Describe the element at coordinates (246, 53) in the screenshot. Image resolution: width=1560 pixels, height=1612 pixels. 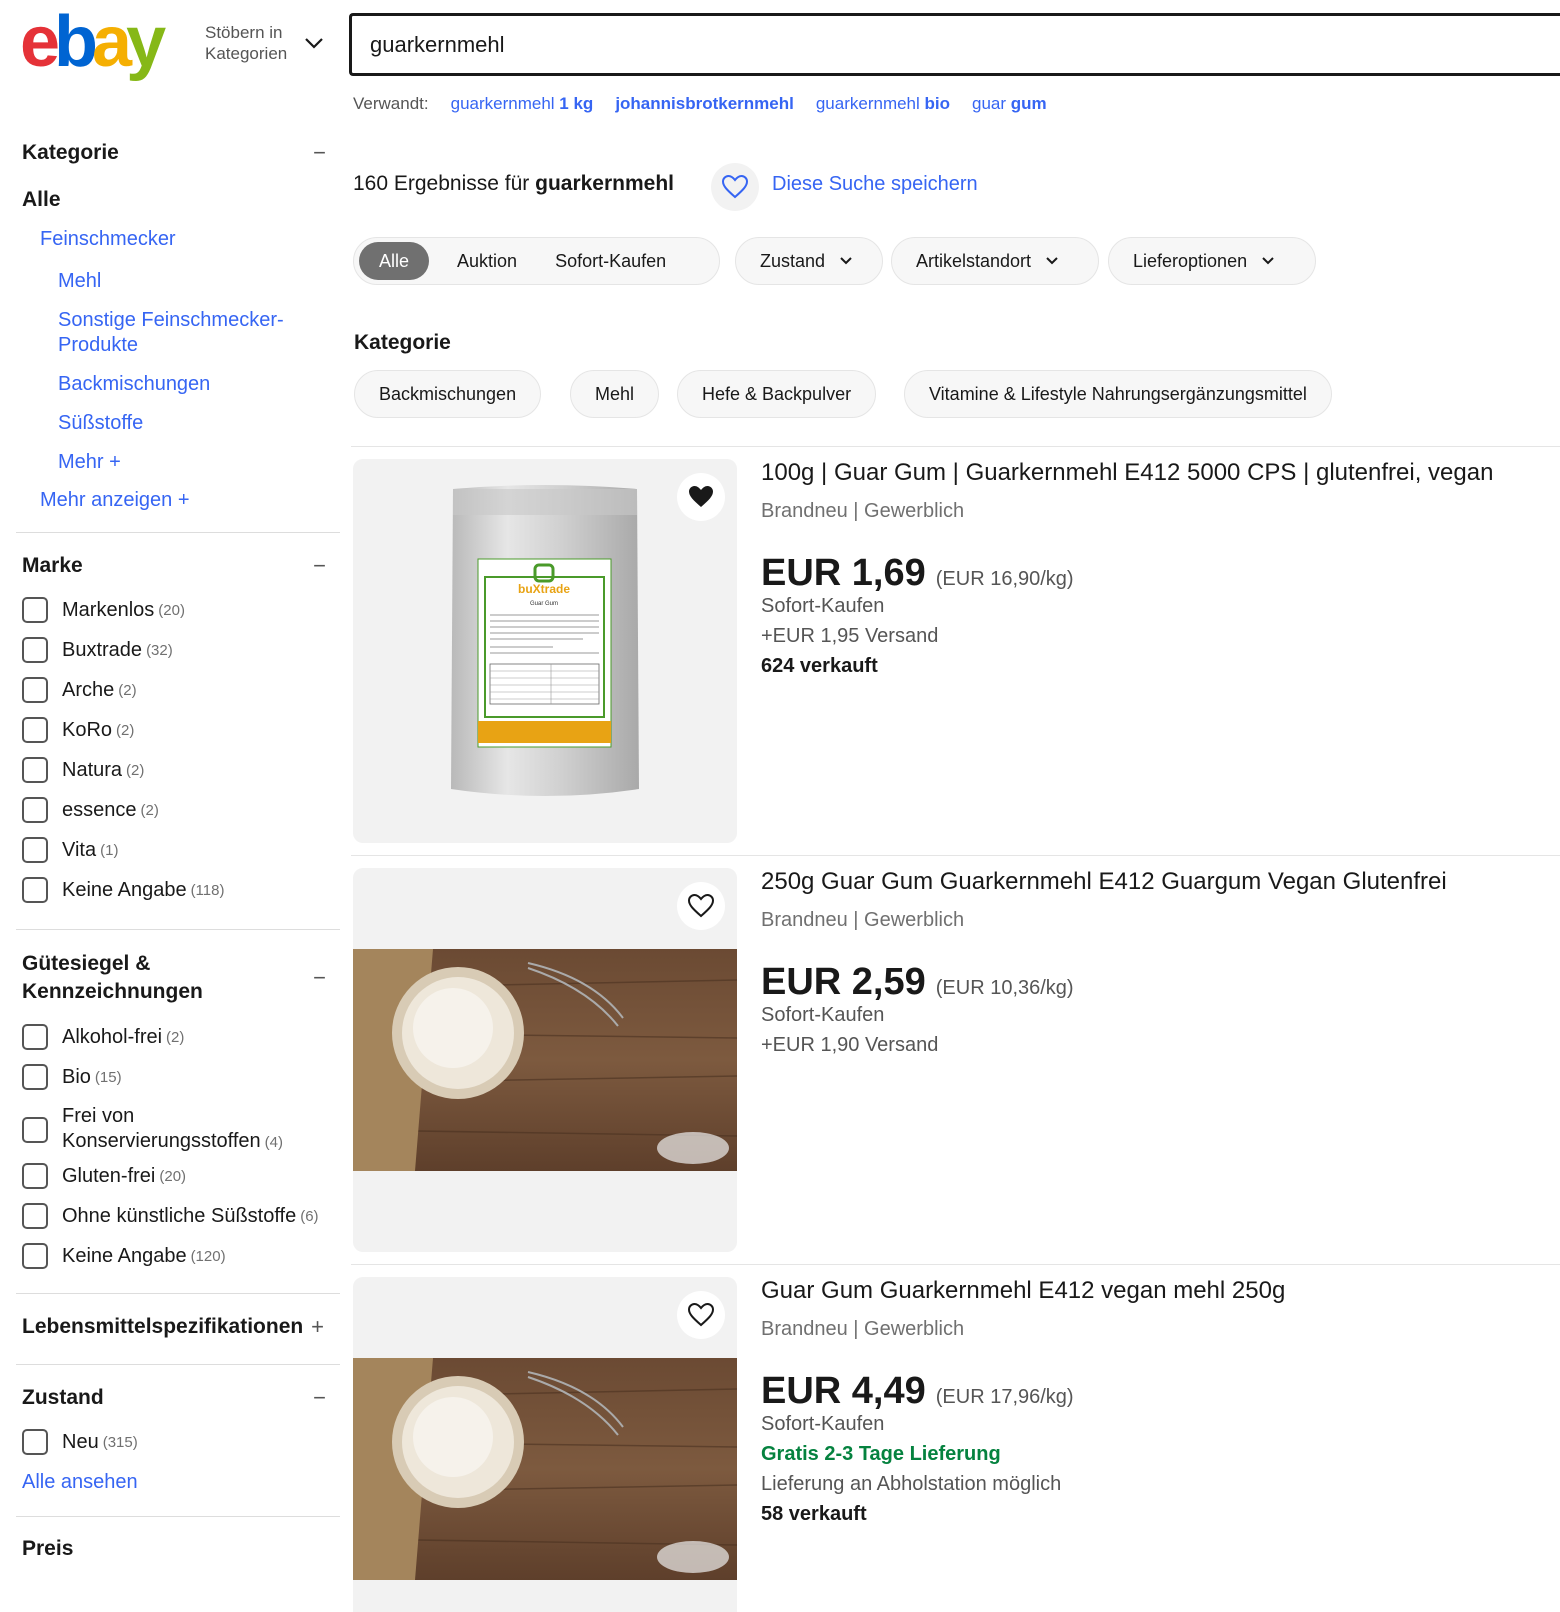
I see `browse-label-line2: Kategorien` at that location.